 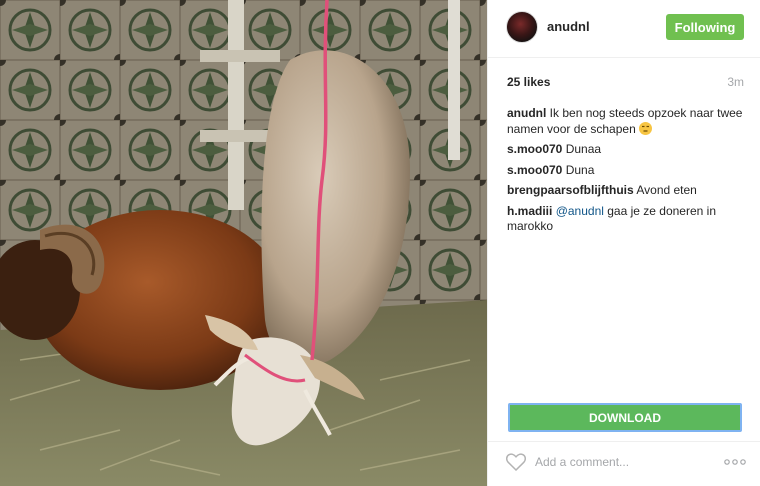 I want to click on post-header: anudnl Following, so click(x=624, y=29).